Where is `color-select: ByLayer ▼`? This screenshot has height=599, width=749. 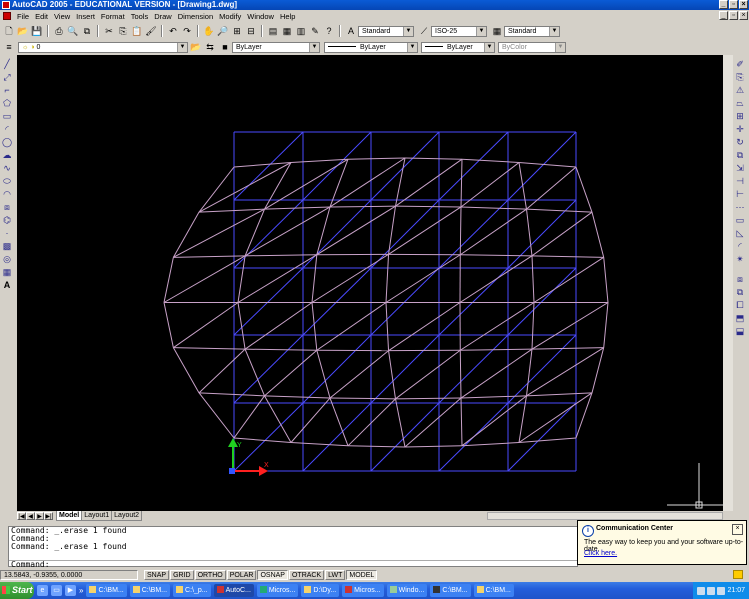 color-select: ByLayer ▼ is located at coordinates (276, 47).